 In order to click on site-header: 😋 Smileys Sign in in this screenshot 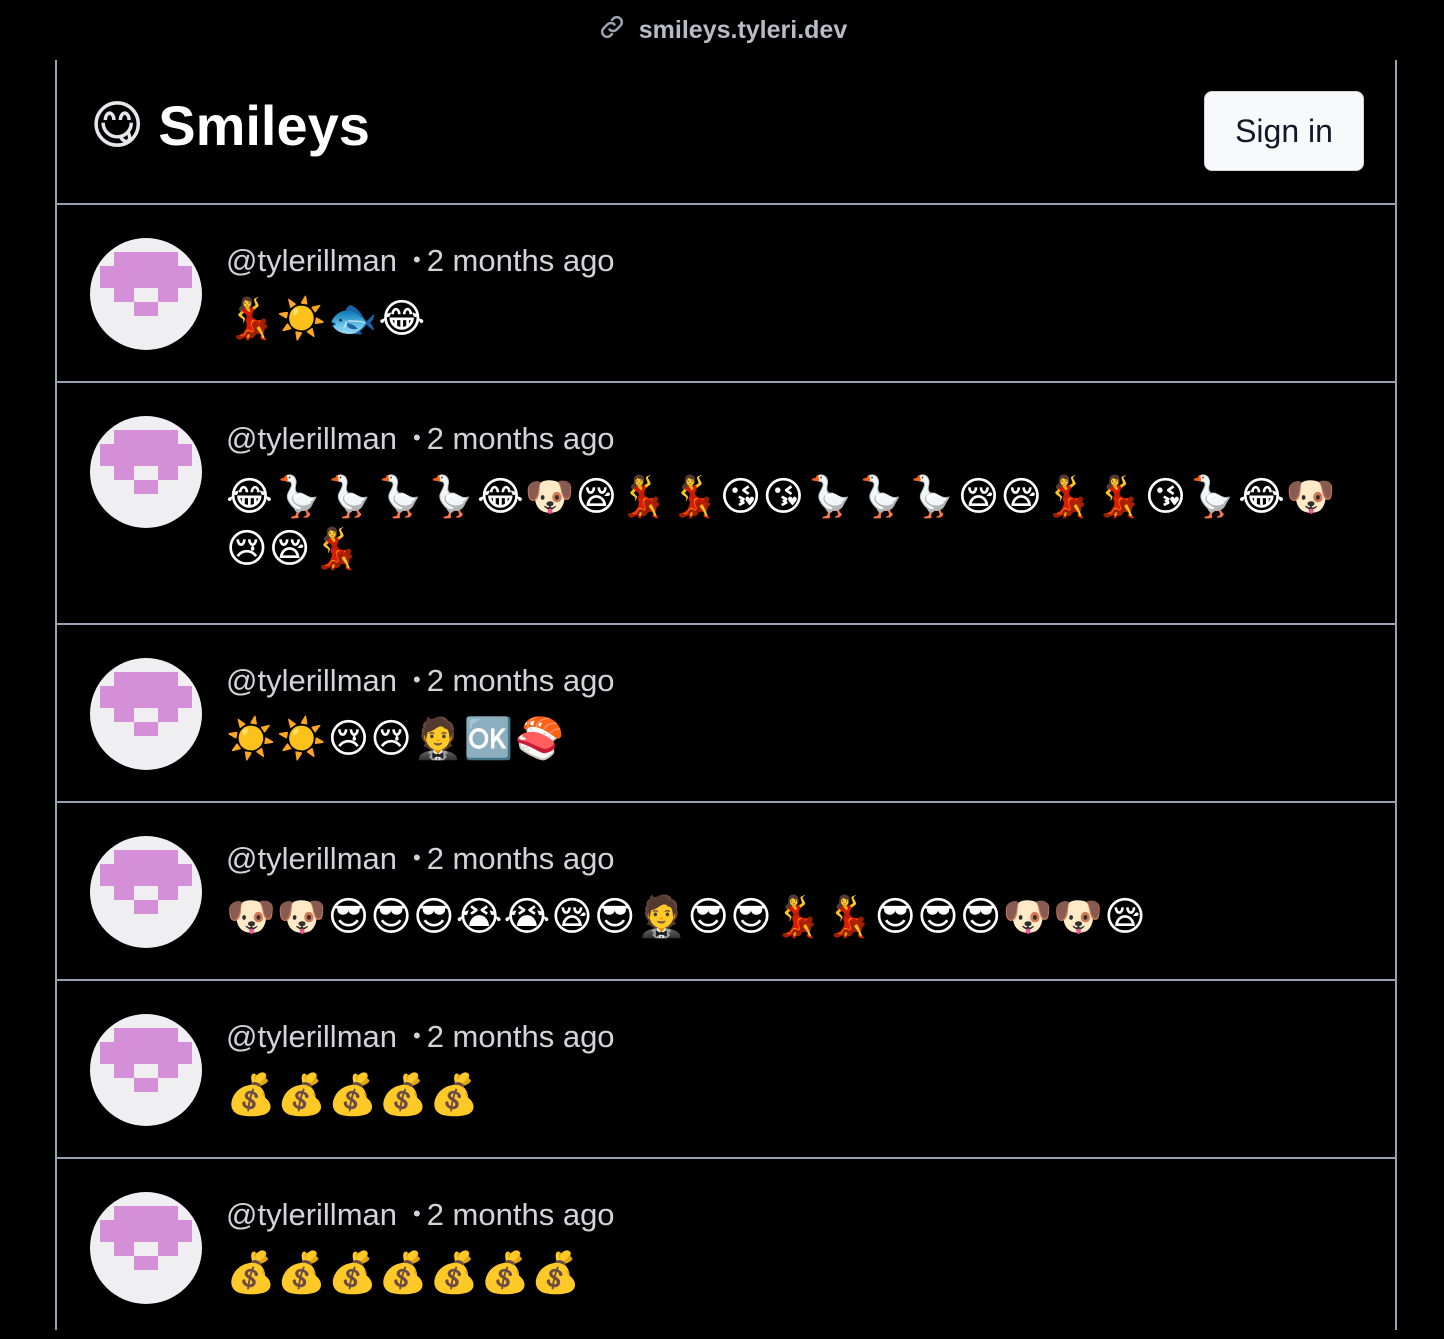, I will do `click(726, 132)`.